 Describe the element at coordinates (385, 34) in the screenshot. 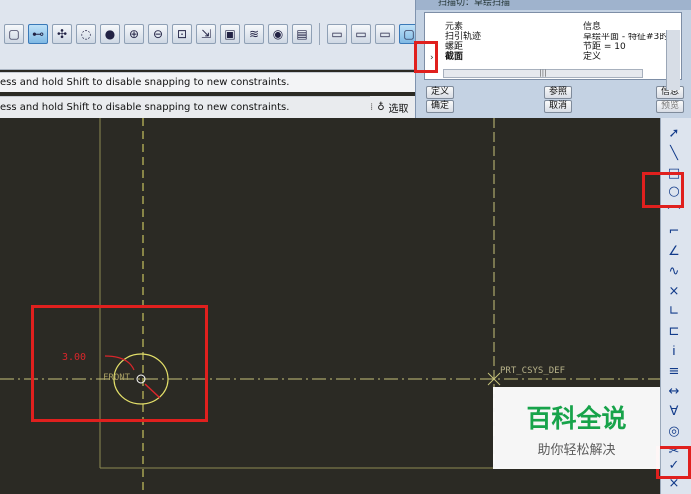

I see `no-hidden-icon: ▭` at that location.